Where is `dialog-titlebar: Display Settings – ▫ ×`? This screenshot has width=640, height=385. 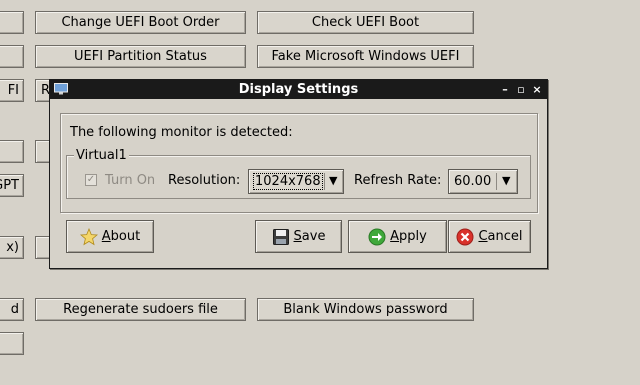 dialog-titlebar: Display Settings – ▫ × is located at coordinates (298, 89).